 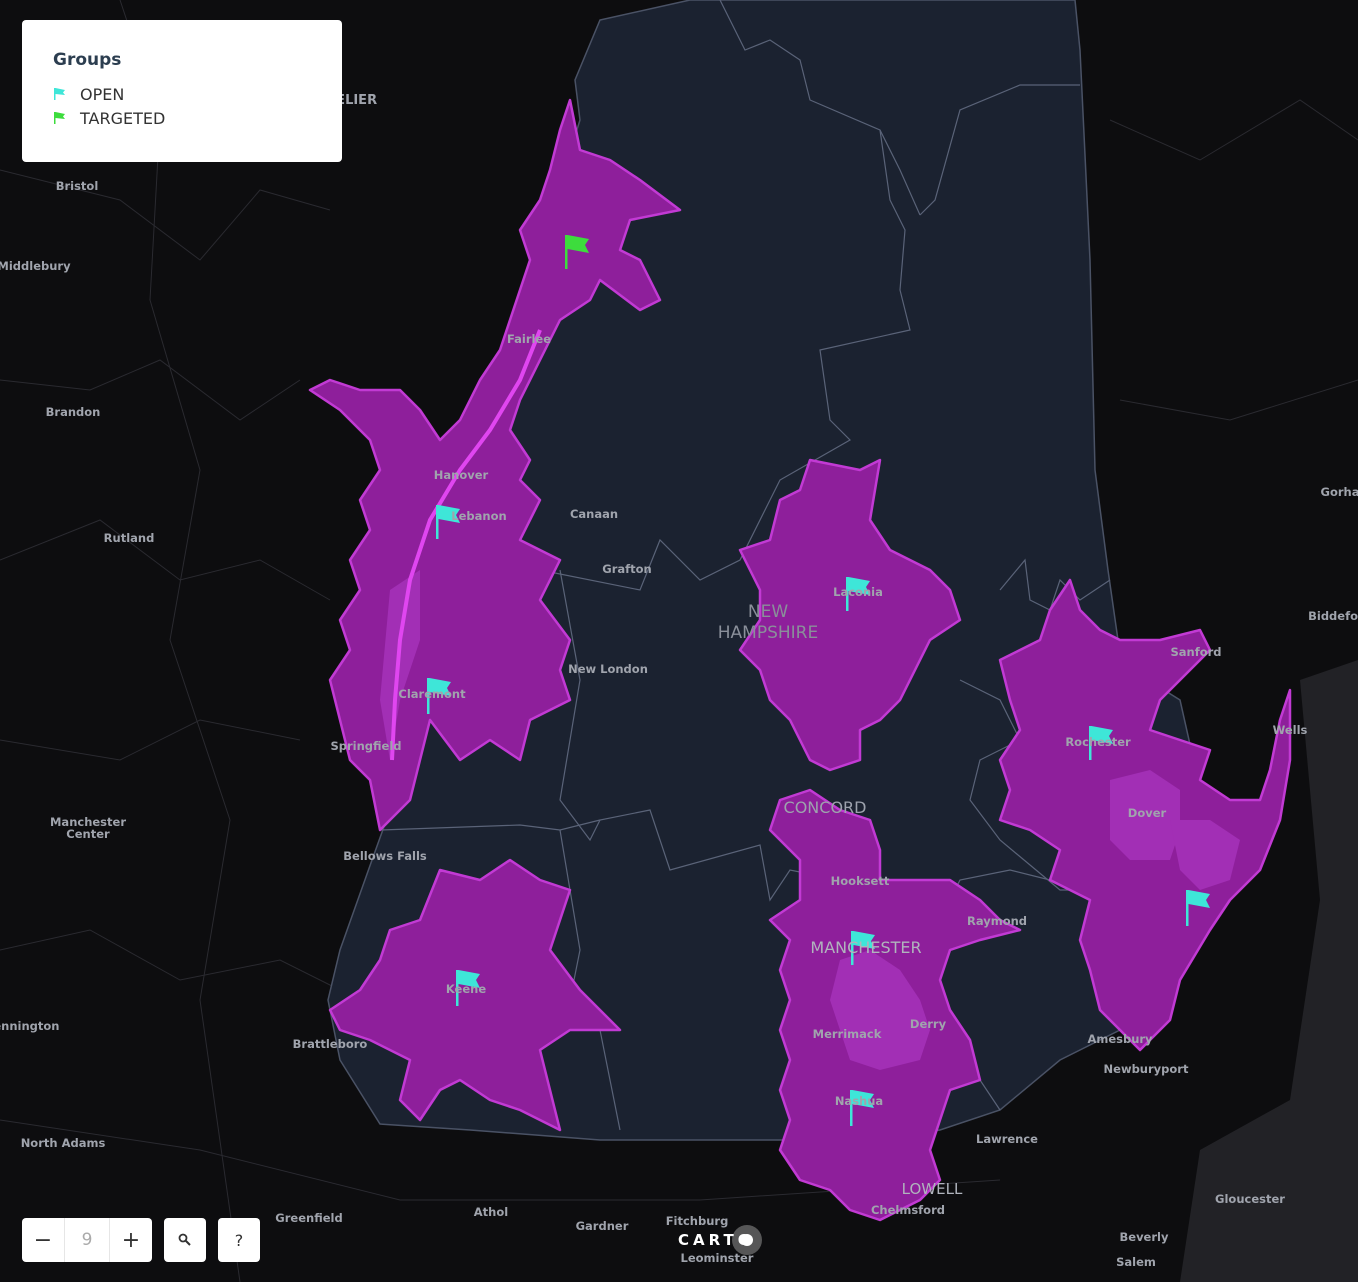 What do you see at coordinates (182, 94) in the screenshot?
I see `legend-item-open: OPEN` at bounding box center [182, 94].